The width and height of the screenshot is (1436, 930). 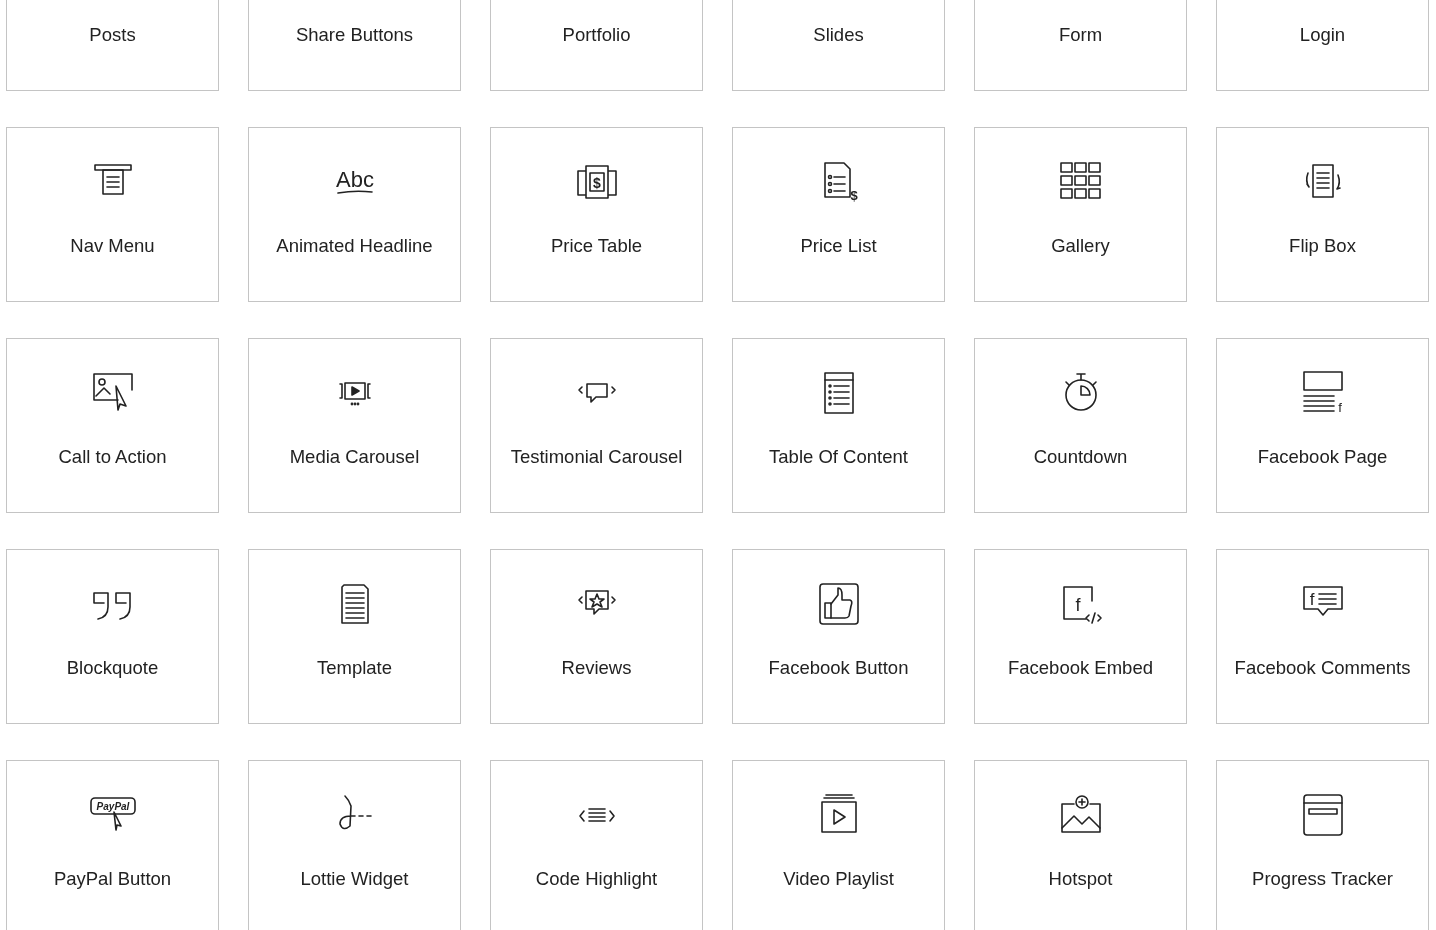 I want to click on widget-label: Blockquote, so click(x=112, y=668).